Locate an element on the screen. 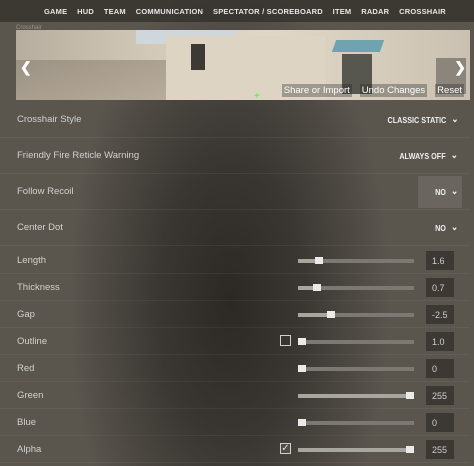 This screenshot has width=474, height=466. green-row: Green 255 is located at coordinates (235, 395).